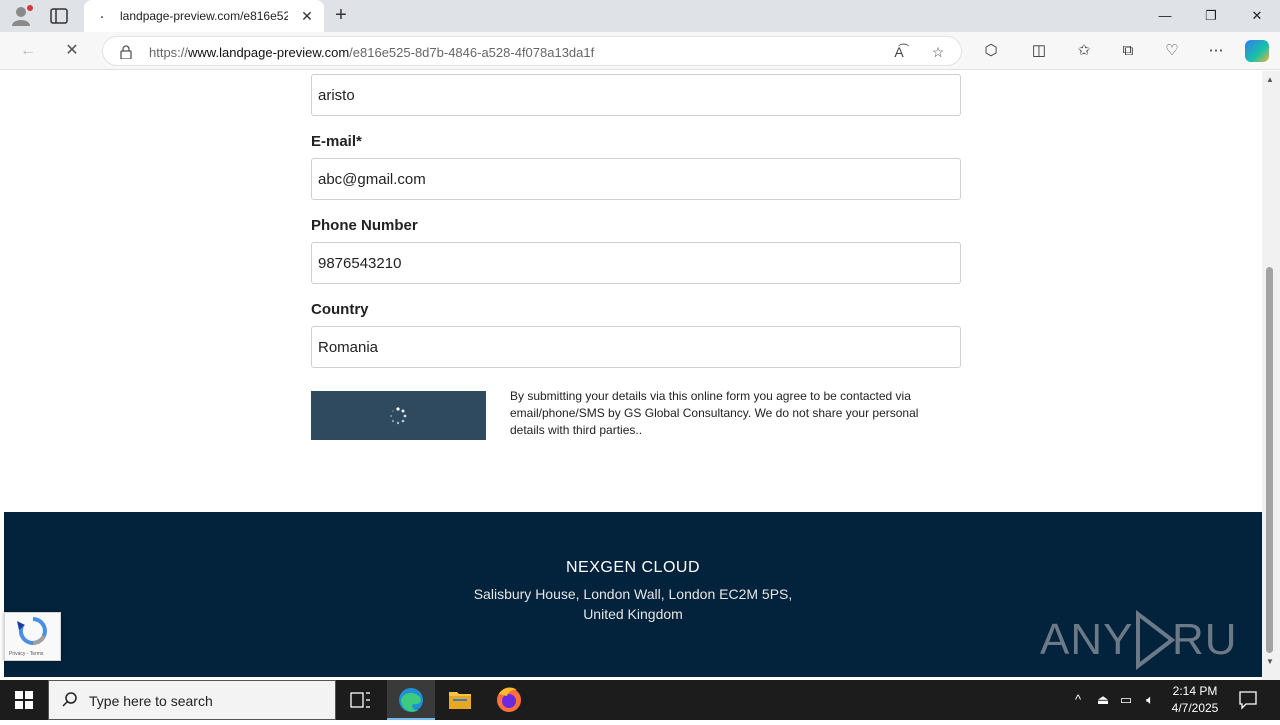  What do you see at coordinates (1195, 708) in the screenshot?
I see `clock-date: 4/7/2025` at bounding box center [1195, 708].